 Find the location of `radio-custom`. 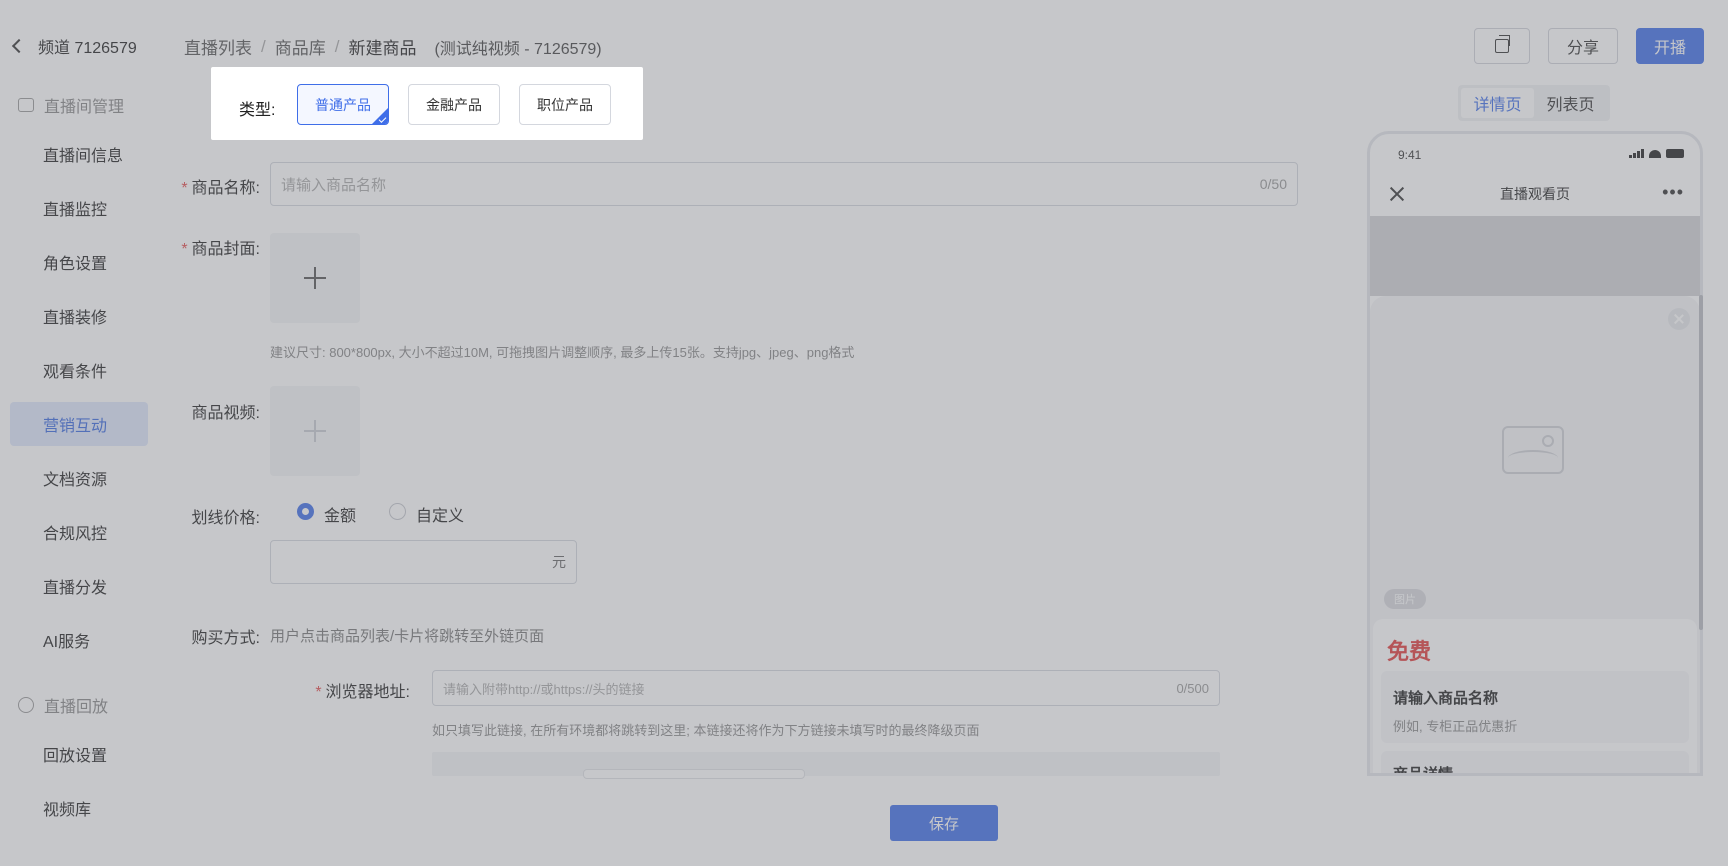

radio-custom is located at coordinates (397, 511).